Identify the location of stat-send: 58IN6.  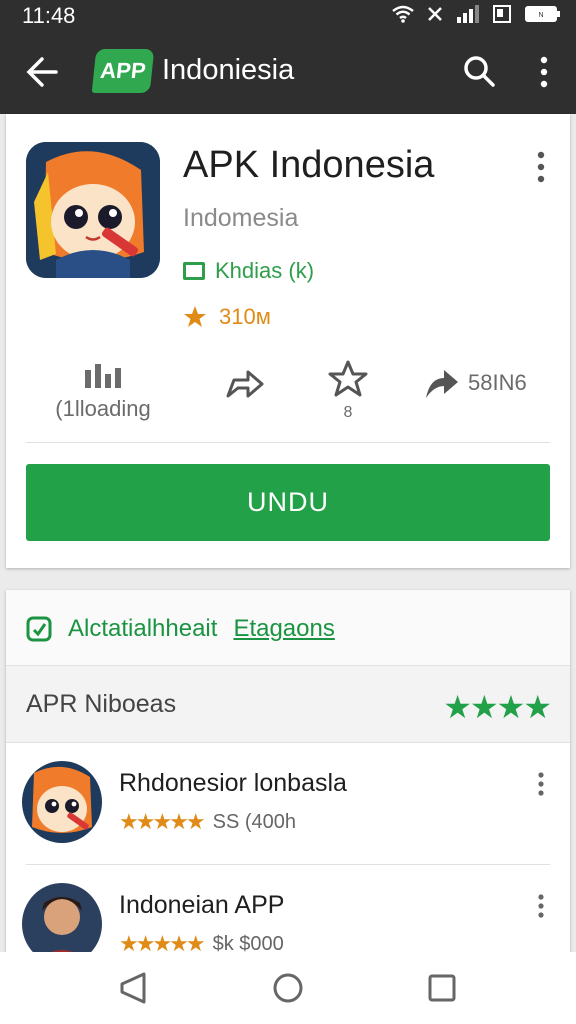
(484, 383).